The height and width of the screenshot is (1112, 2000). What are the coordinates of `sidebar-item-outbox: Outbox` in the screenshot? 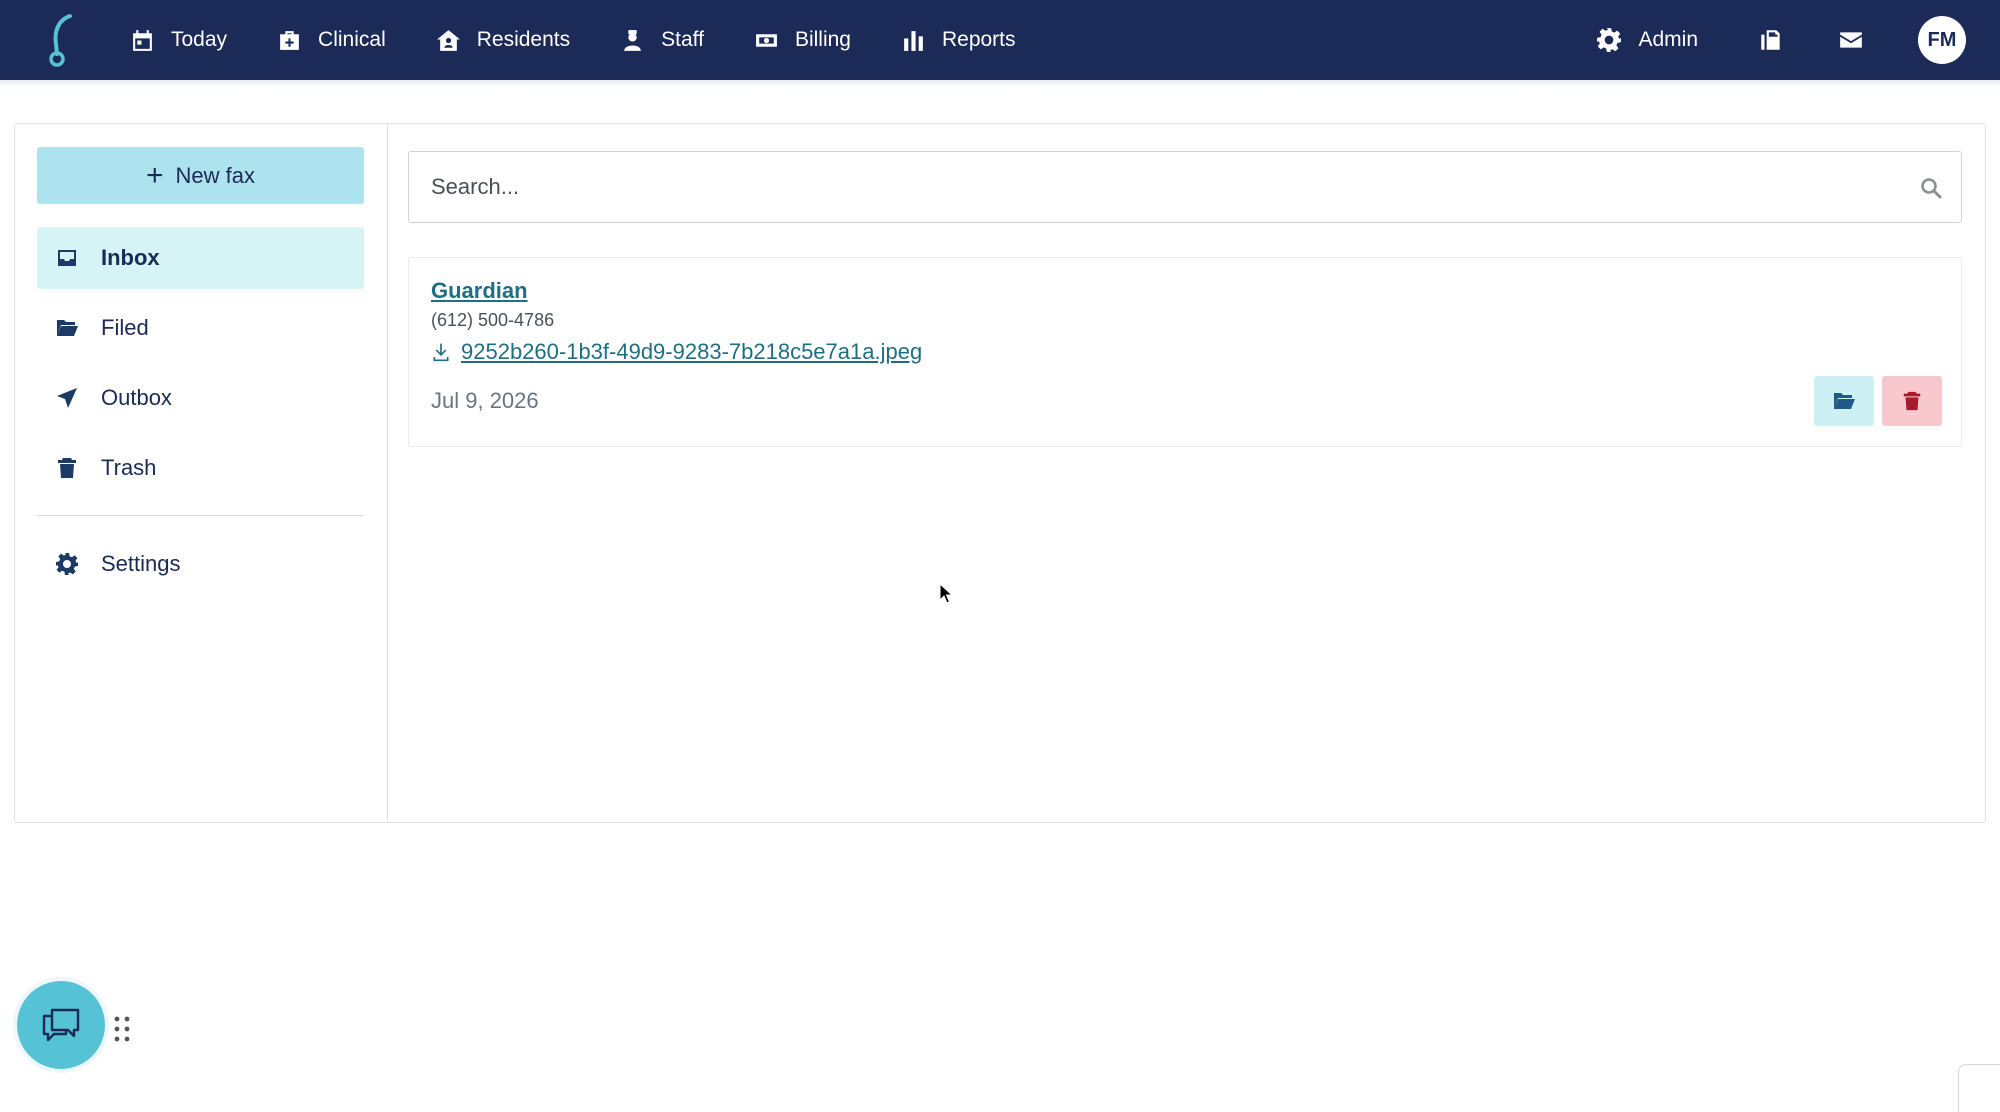 It's located at (200, 398).